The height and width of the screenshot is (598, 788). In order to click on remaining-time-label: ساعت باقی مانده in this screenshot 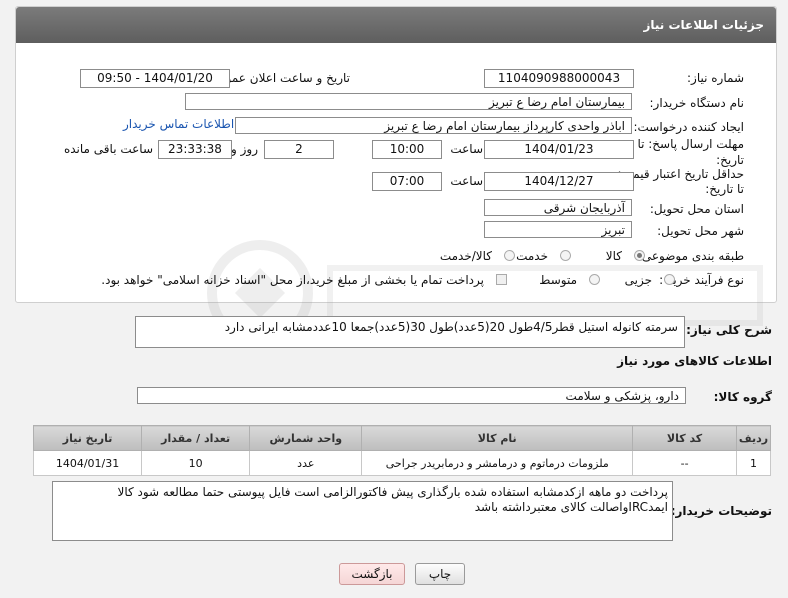, I will do `click(108, 149)`.